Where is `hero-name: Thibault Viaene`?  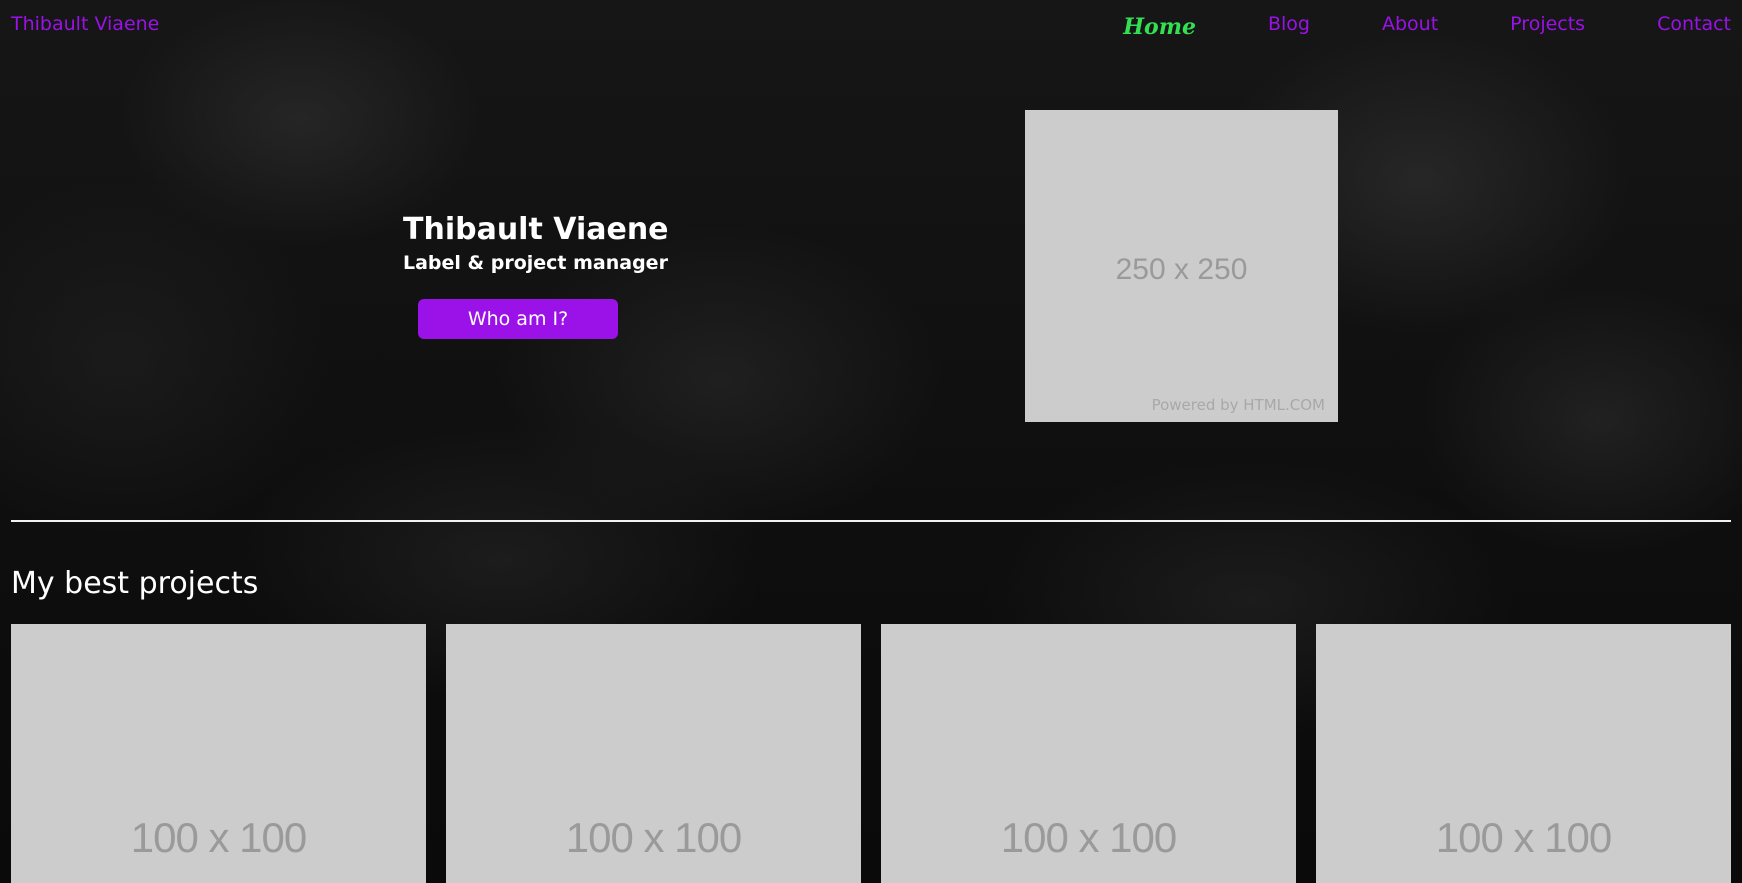 hero-name: Thibault Viaene is located at coordinates (536, 229).